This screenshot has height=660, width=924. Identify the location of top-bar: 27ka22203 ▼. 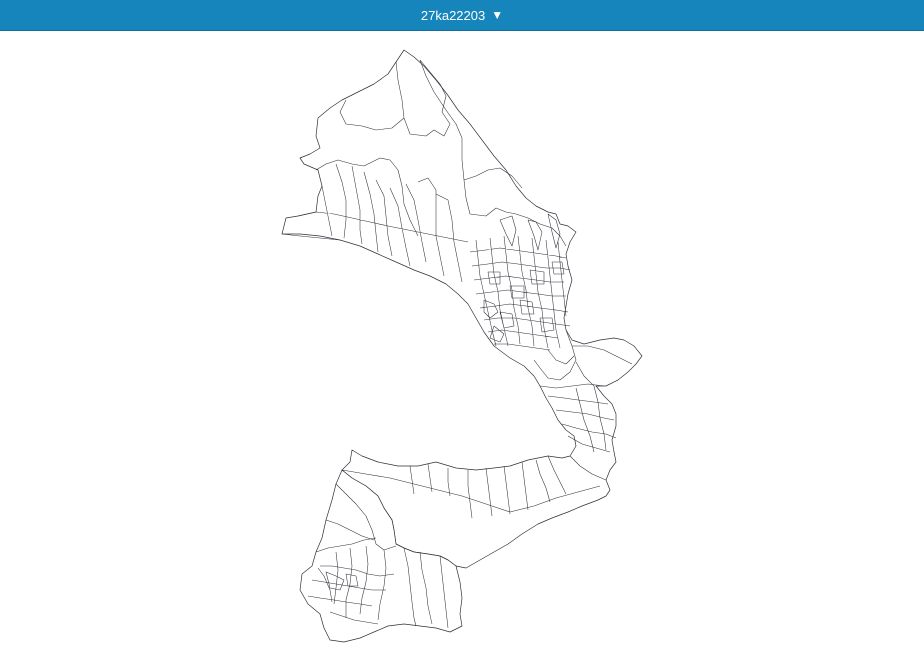
(462, 15).